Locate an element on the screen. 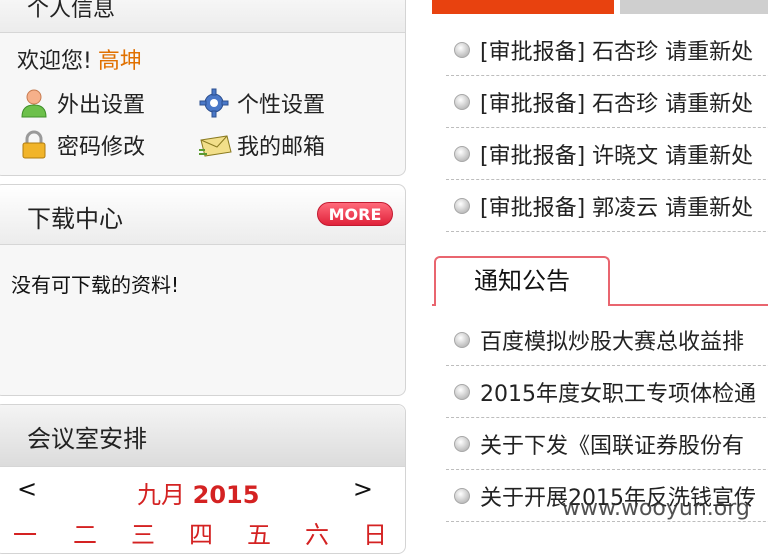 The width and height of the screenshot is (768, 554). watermark: www.wooyun.org is located at coordinates (656, 508).